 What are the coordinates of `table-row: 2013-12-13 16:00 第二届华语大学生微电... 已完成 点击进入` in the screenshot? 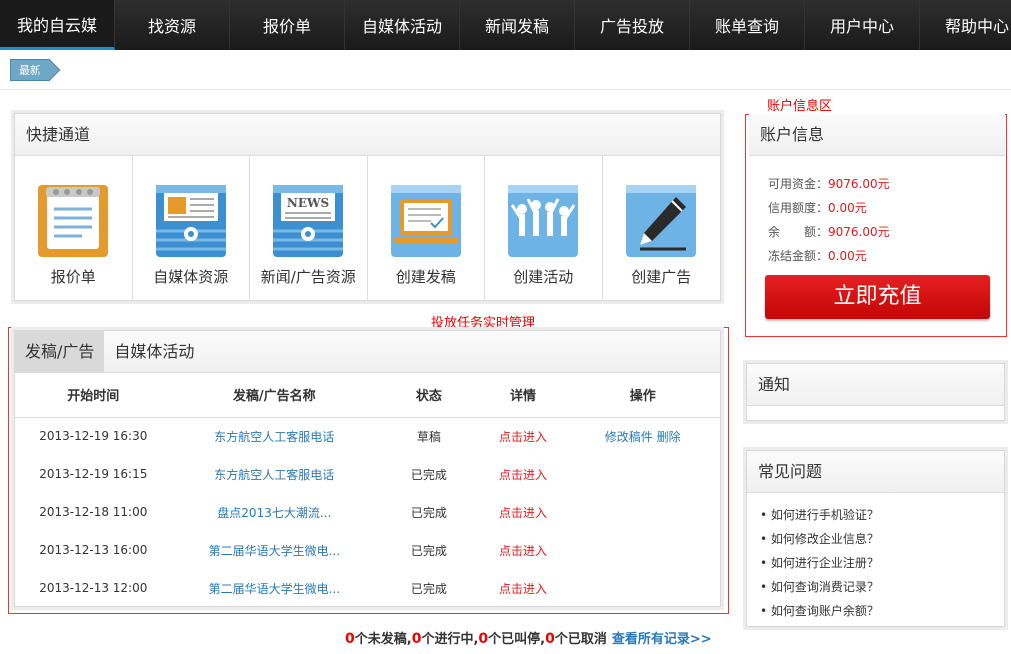 It's located at (367, 550).